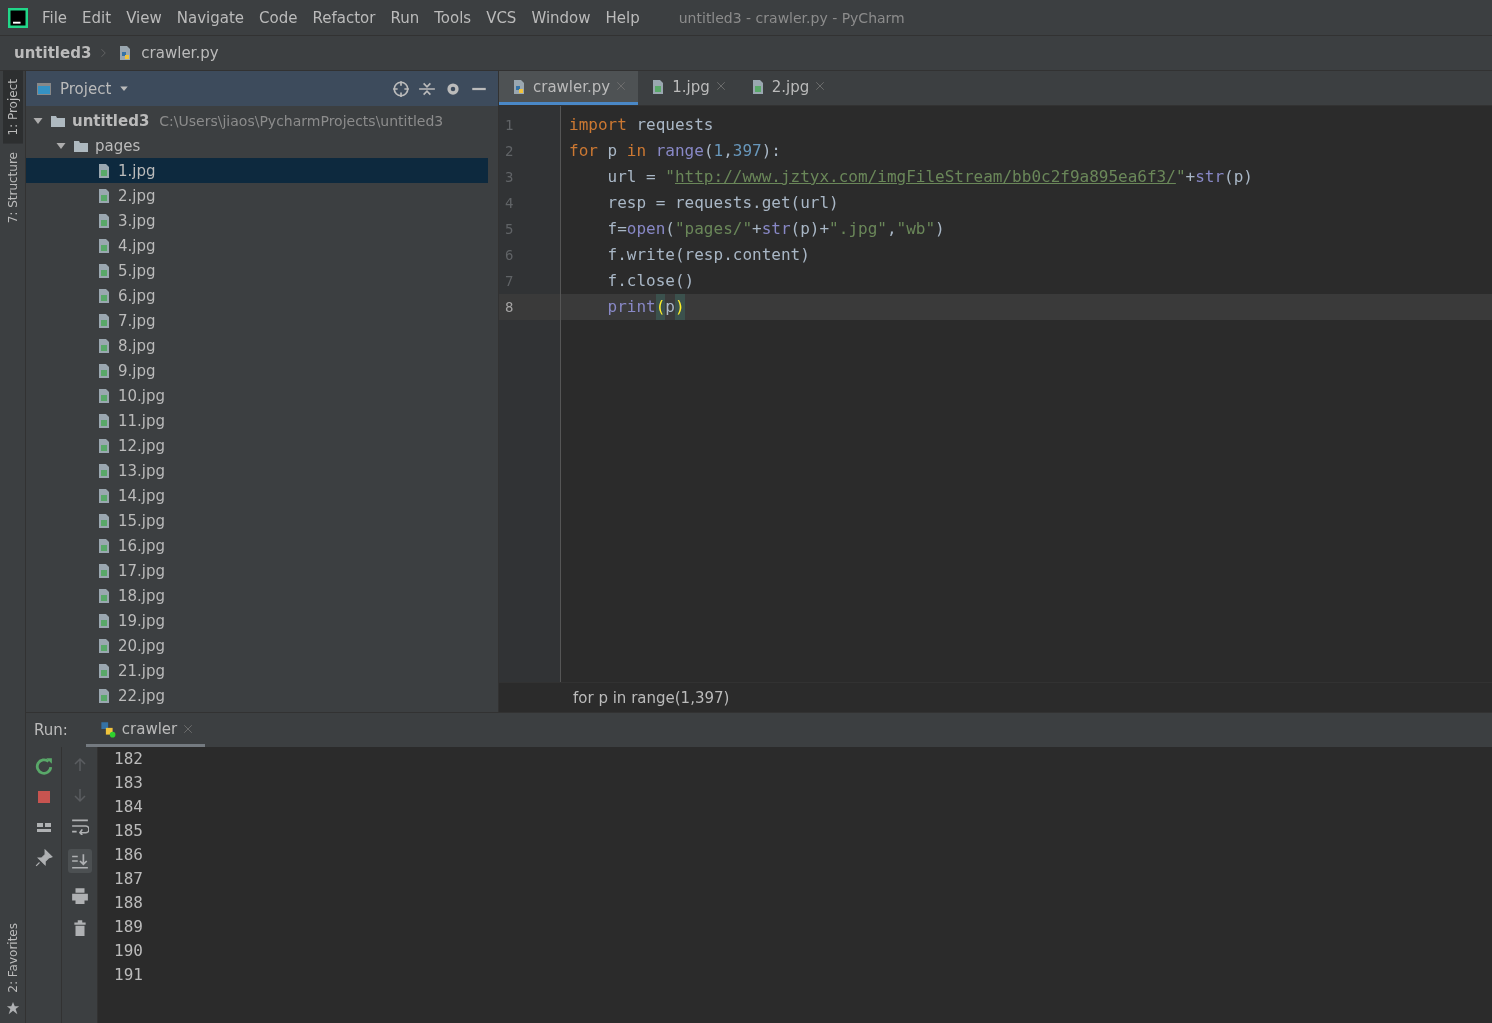  I want to click on tab-label: 2.jpg, so click(790, 86).